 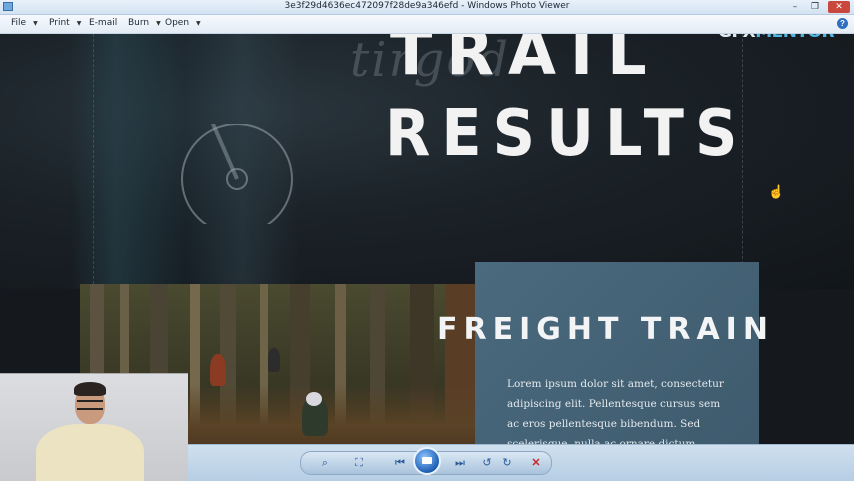 What do you see at coordinates (90, 452) in the screenshot?
I see `presenter-body` at bounding box center [90, 452].